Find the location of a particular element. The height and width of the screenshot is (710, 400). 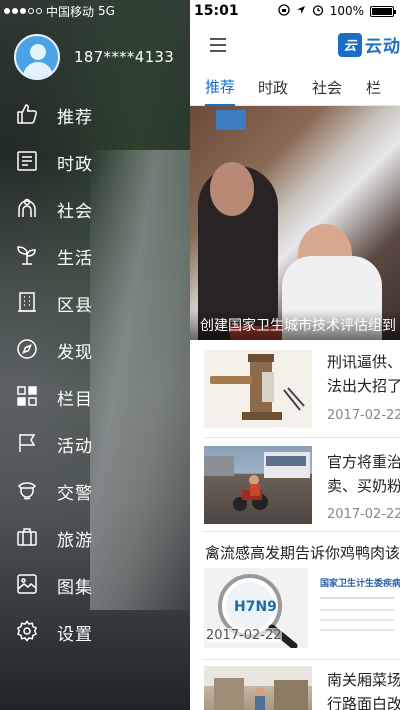

drawer-item-events: 活动 is located at coordinates (95, 444).